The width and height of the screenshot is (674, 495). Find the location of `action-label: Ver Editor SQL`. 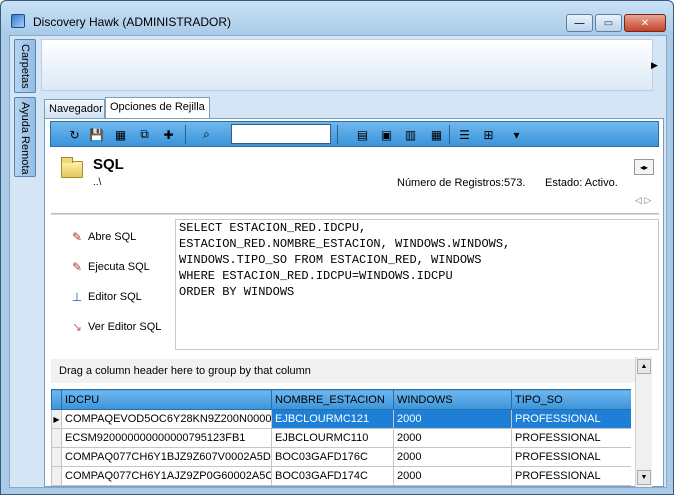

action-label: Ver Editor SQL is located at coordinates (125, 327).